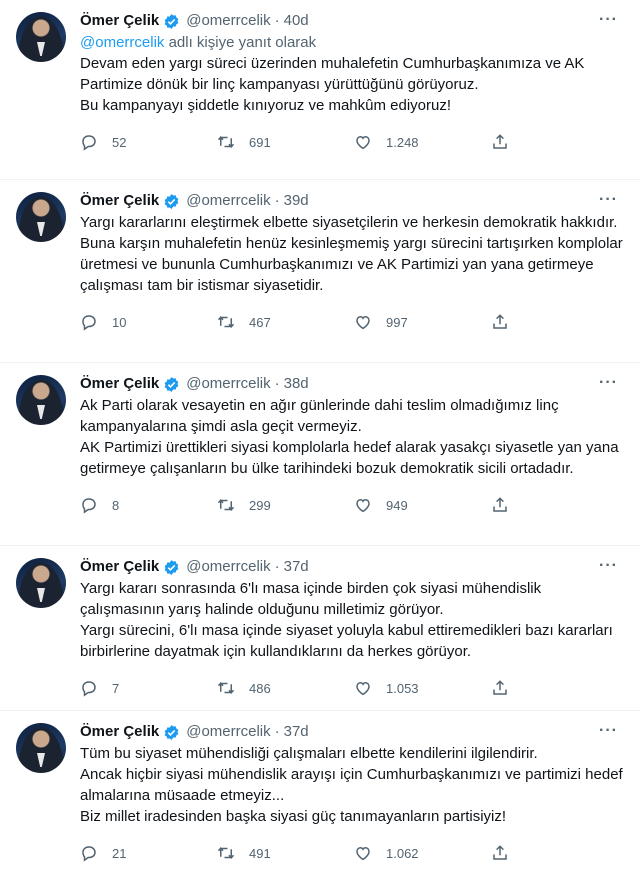  What do you see at coordinates (422, 505) in the screenshot?
I see `like-button: 949` at bounding box center [422, 505].